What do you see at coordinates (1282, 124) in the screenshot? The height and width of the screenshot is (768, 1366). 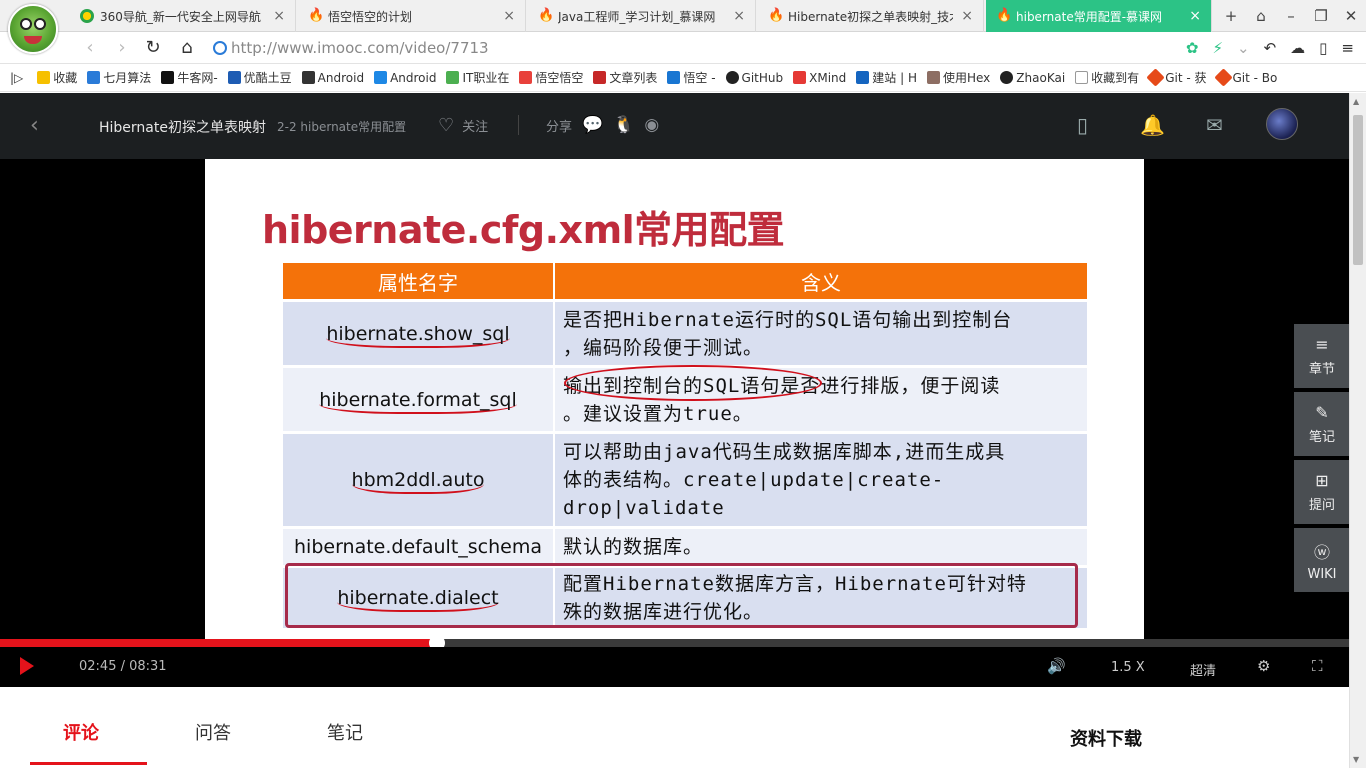 I see `user-avatar` at bounding box center [1282, 124].